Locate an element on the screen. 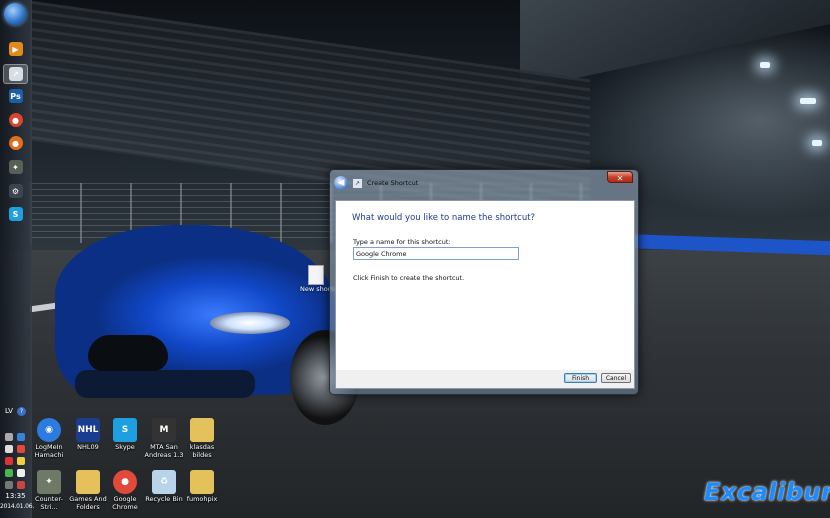  shortcut-name-label: Type a name for this shortcut: is located at coordinates (402, 242).